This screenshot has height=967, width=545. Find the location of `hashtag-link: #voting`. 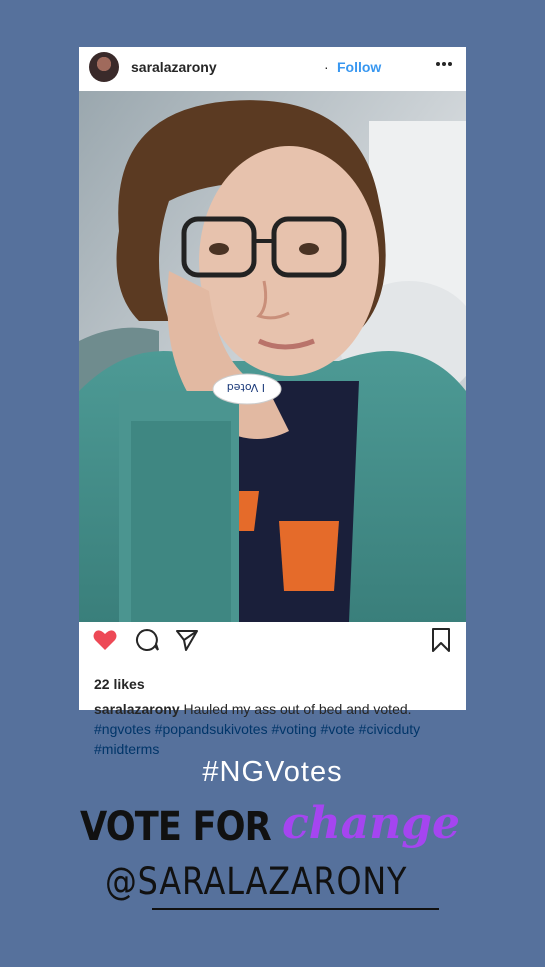

hashtag-link: #voting is located at coordinates (293, 729).